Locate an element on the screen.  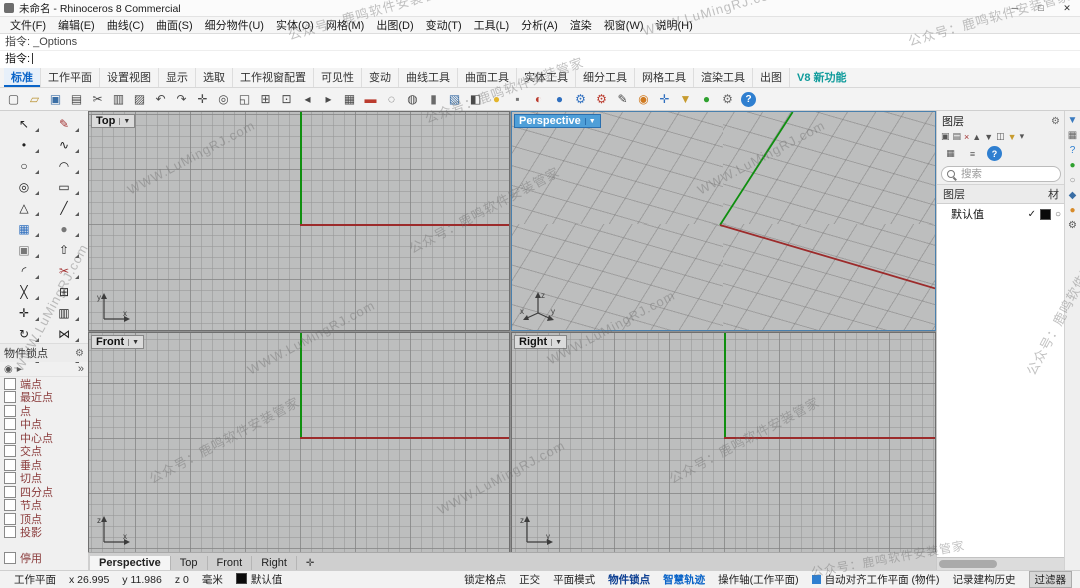
pencil-icon: ✎ is located at coordinates (622, 99).